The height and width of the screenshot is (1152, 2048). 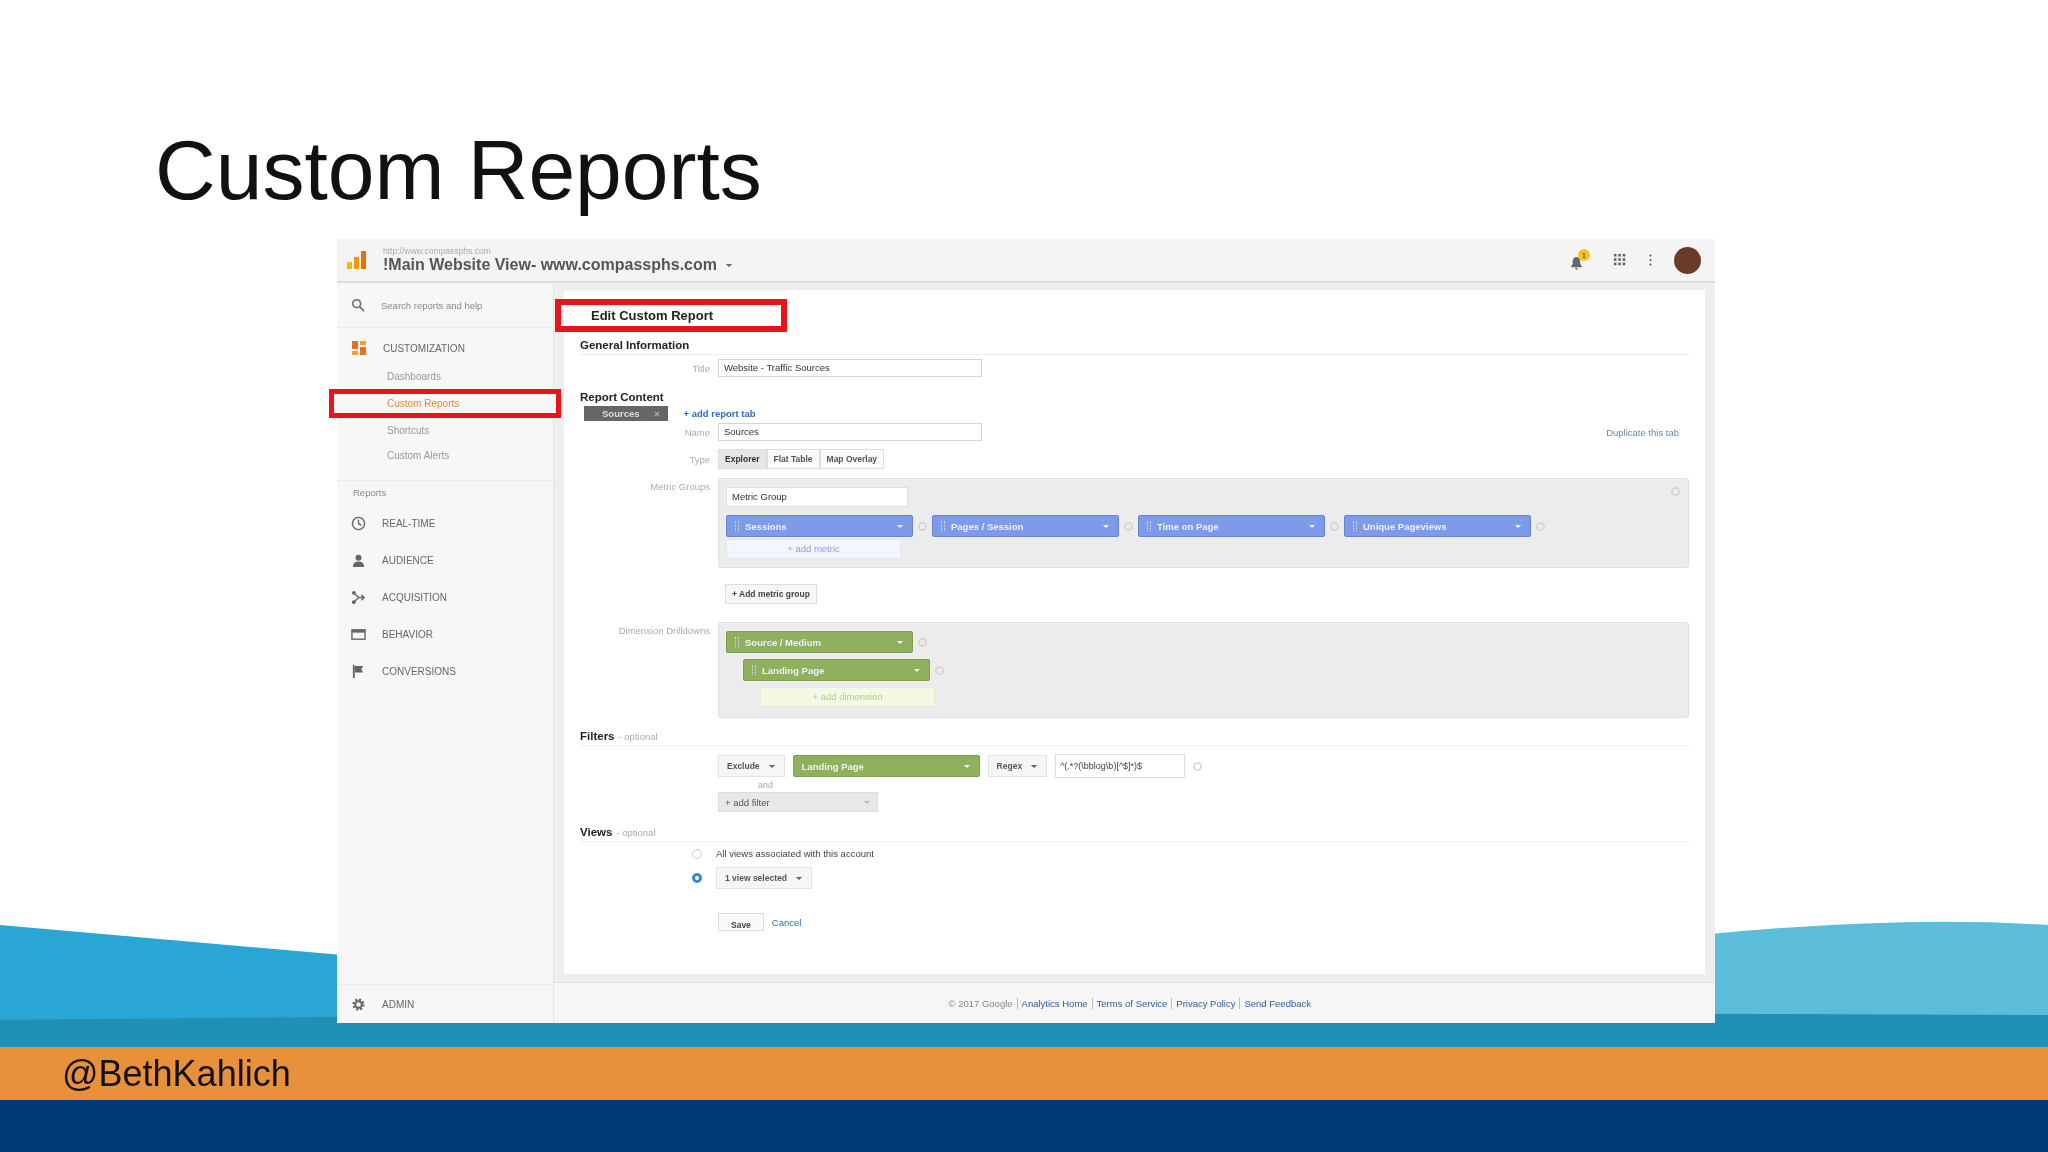 What do you see at coordinates (409, 523) in the screenshot?
I see `nav-label: REAL-TIME` at bounding box center [409, 523].